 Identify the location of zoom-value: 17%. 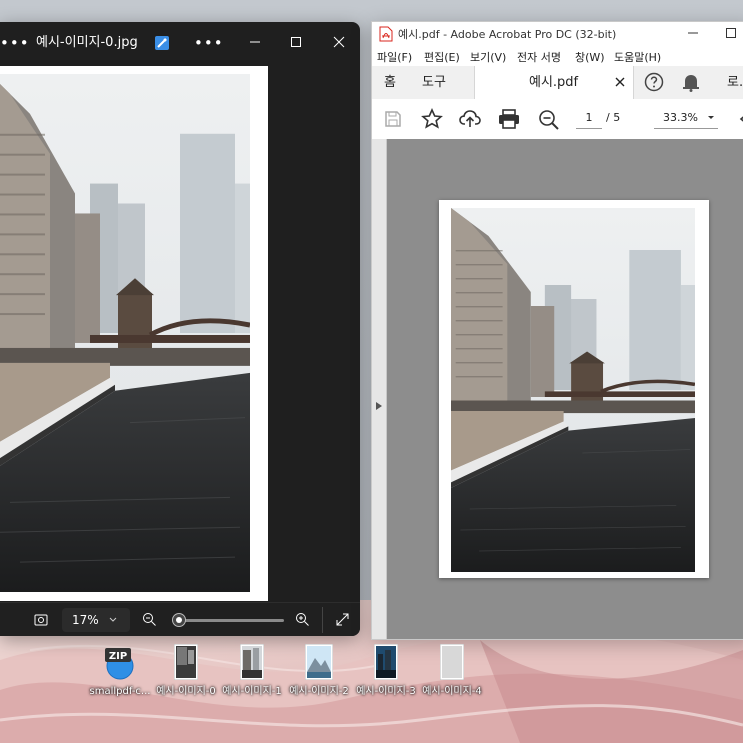
(85, 620).